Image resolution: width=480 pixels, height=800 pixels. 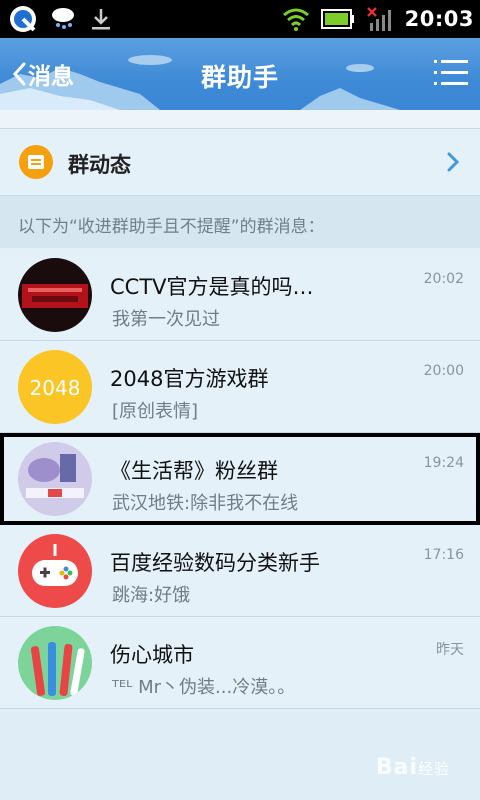 I want to click on title-bar: 消息 群助手, so click(x=240, y=74).